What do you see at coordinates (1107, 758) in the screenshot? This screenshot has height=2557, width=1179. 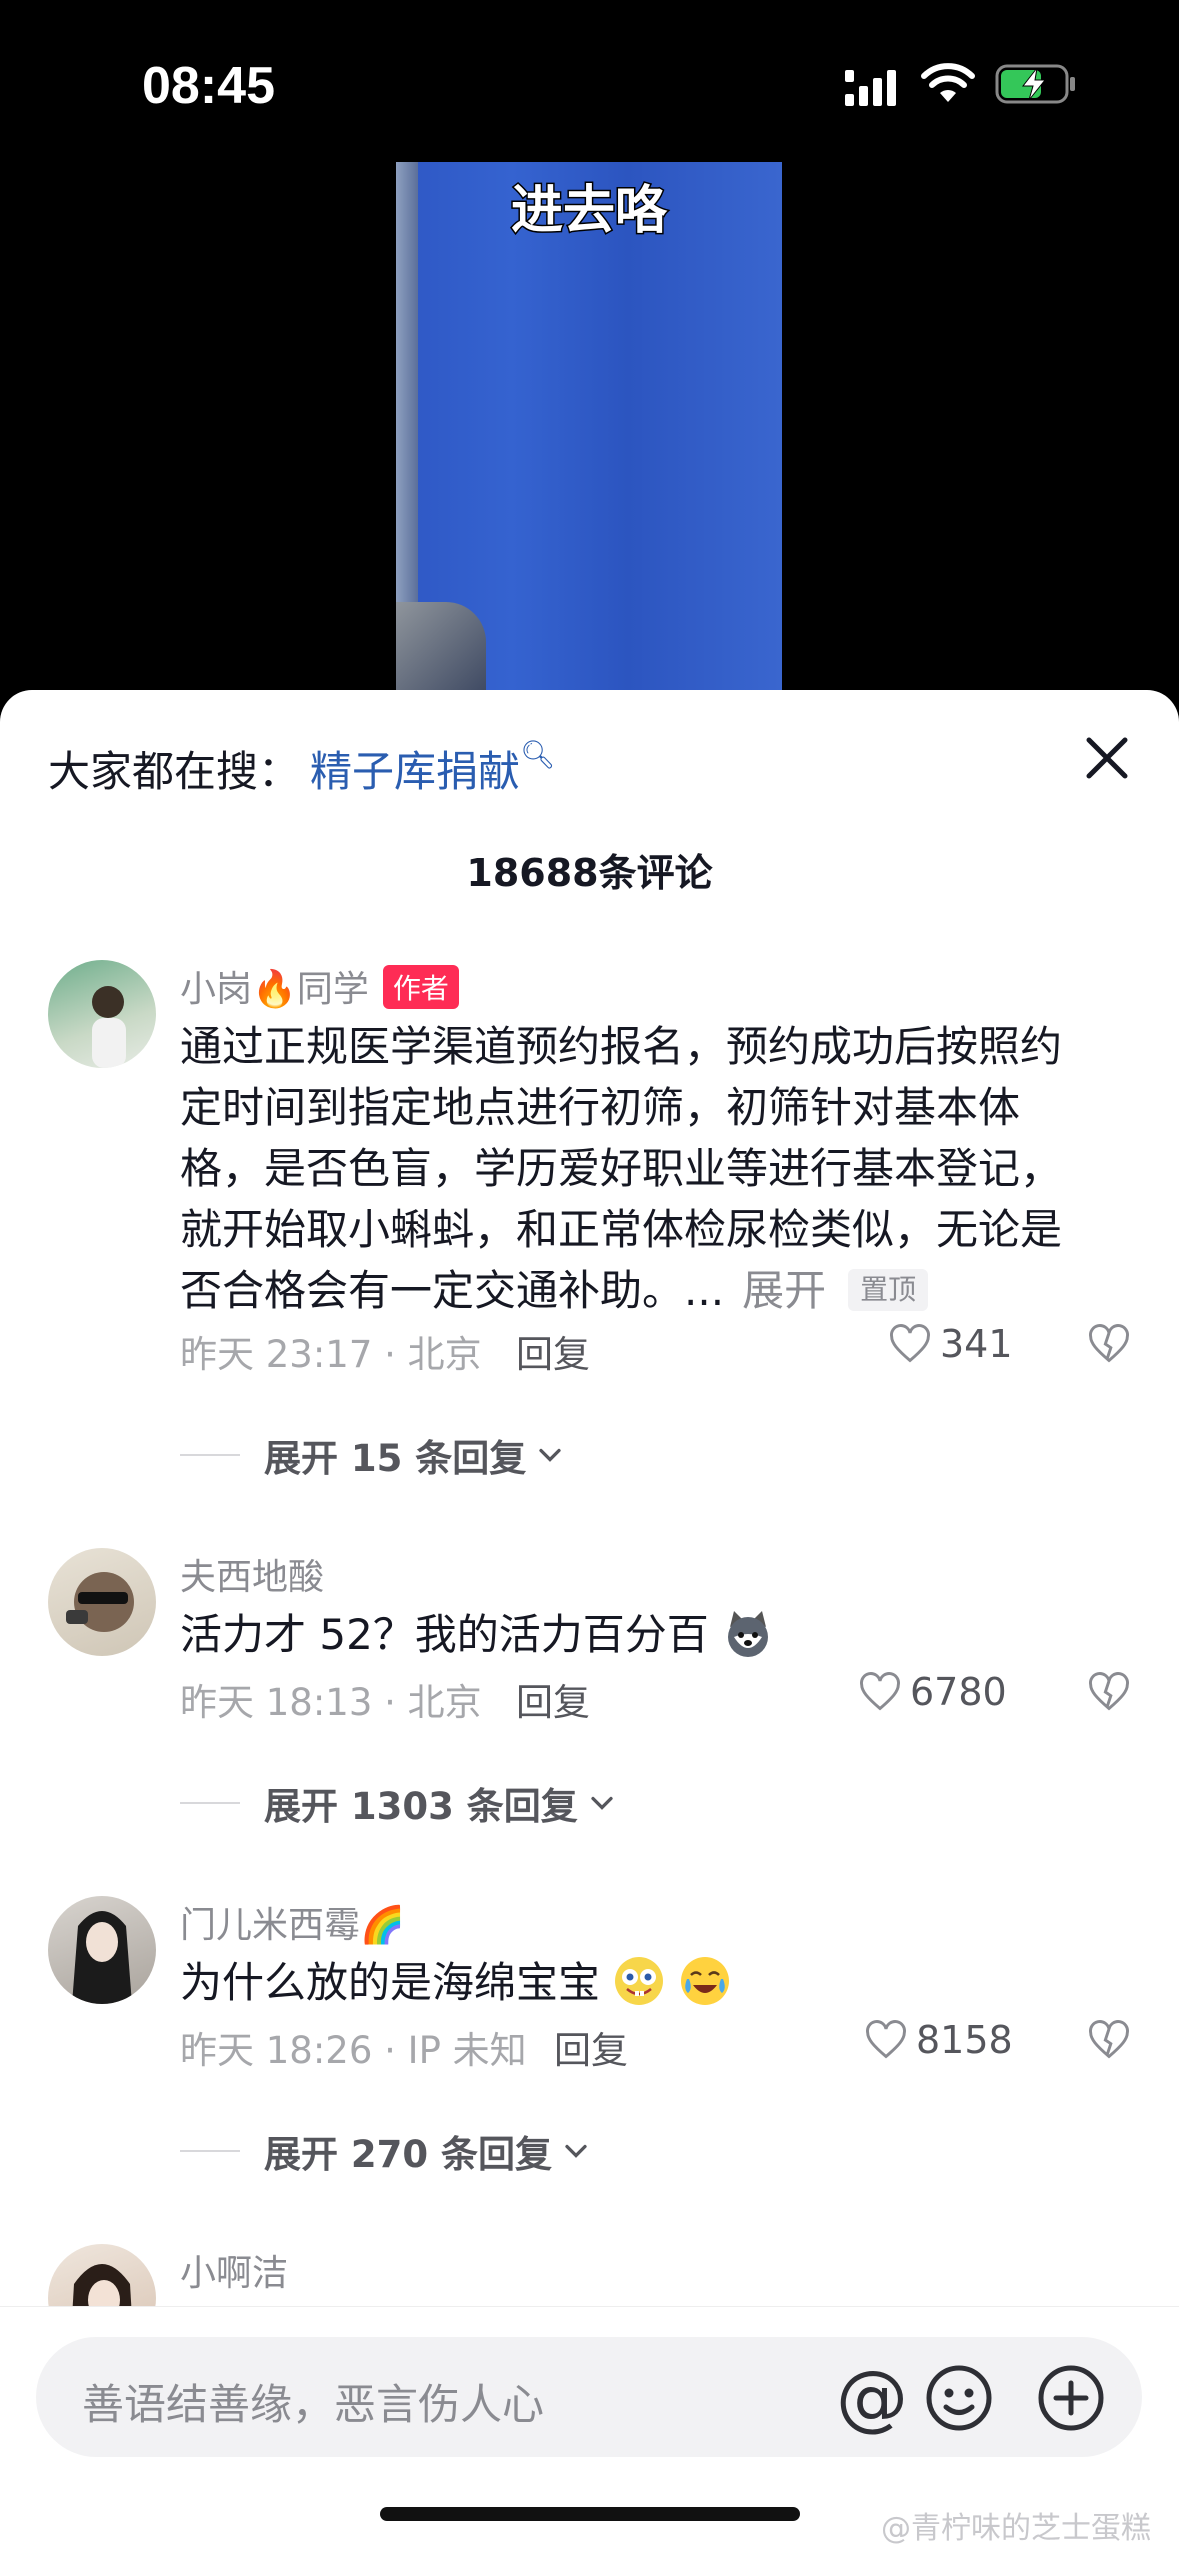 I see `close-icon` at bounding box center [1107, 758].